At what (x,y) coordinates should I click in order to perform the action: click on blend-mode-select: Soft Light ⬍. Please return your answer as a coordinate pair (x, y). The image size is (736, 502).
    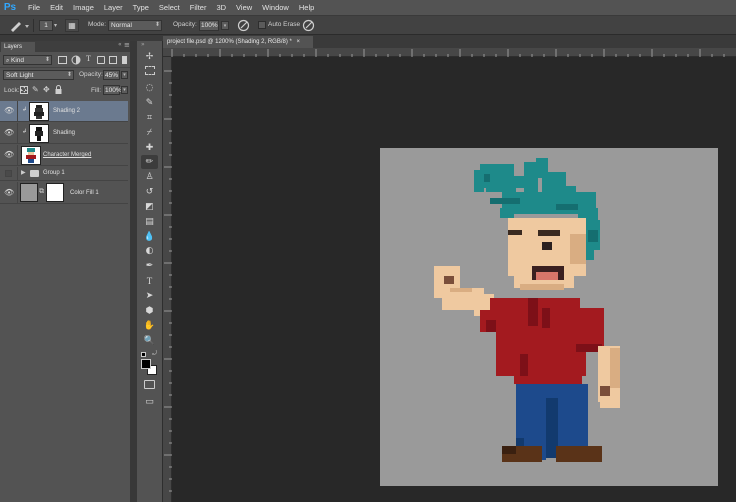
    Looking at the image, I should click on (38, 75).